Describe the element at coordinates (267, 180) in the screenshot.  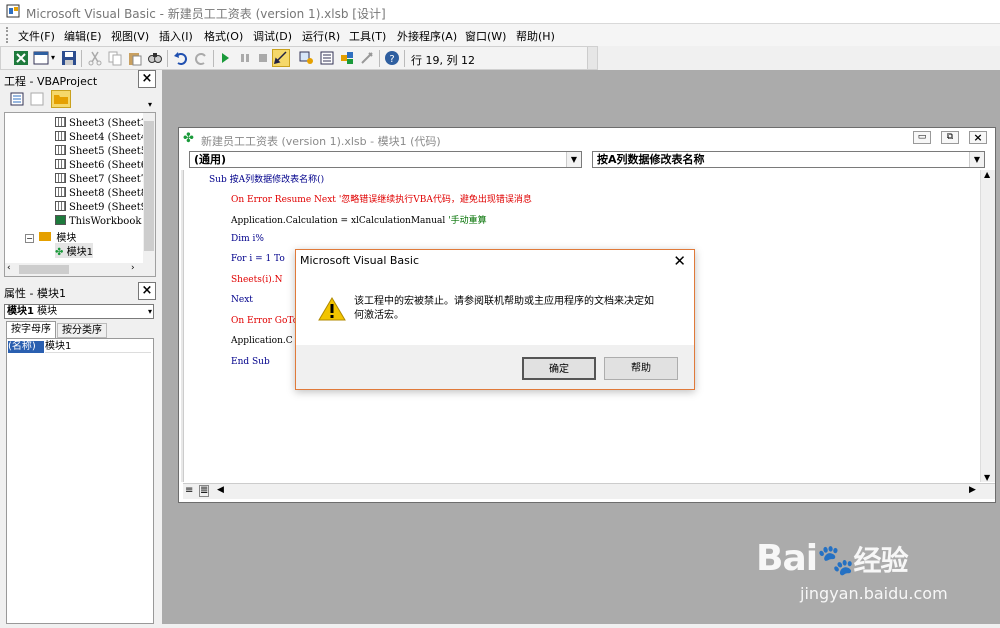
I see `code-text: Sub 按A列数据修改表名称()` at that location.